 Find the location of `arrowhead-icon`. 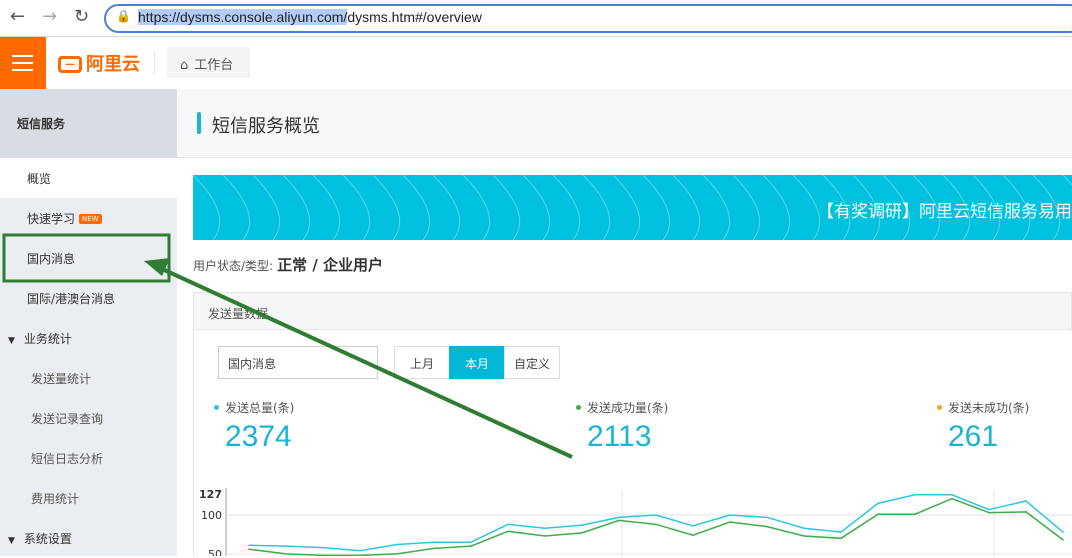

arrowhead-icon is located at coordinates (157, 267).